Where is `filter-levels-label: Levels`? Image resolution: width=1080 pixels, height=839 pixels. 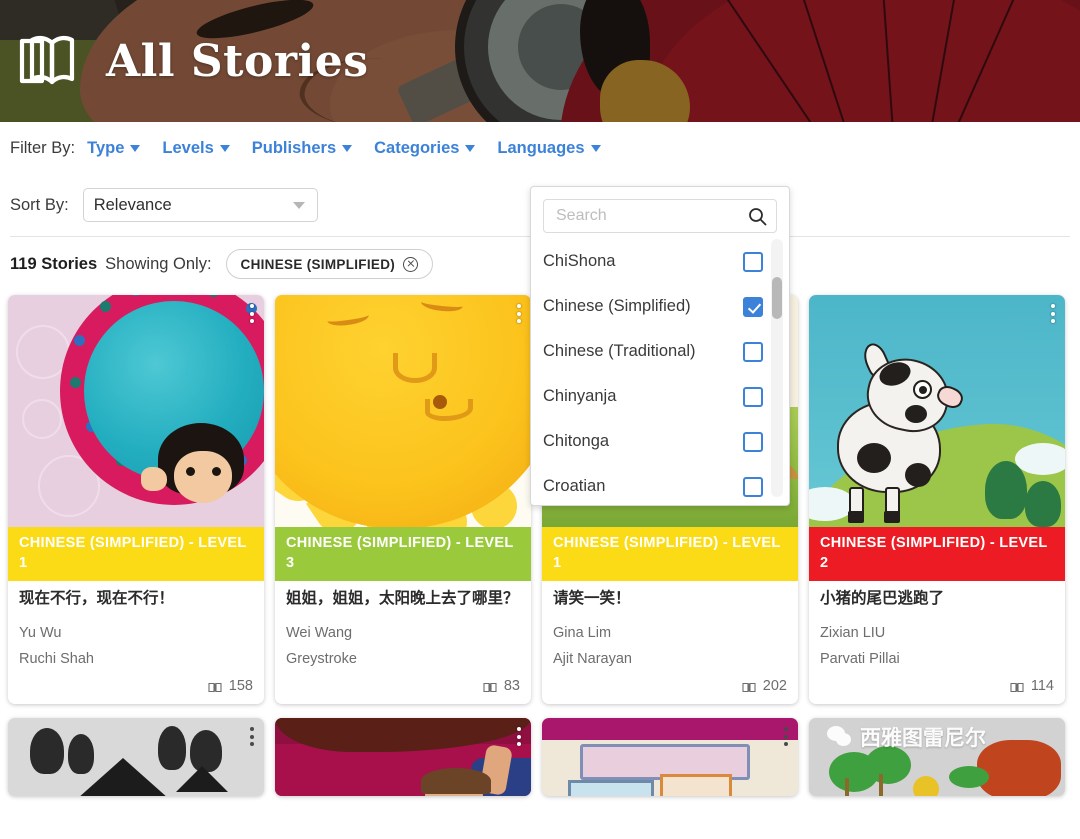
filter-levels-label: Levels is located at coordinates (188, 147).